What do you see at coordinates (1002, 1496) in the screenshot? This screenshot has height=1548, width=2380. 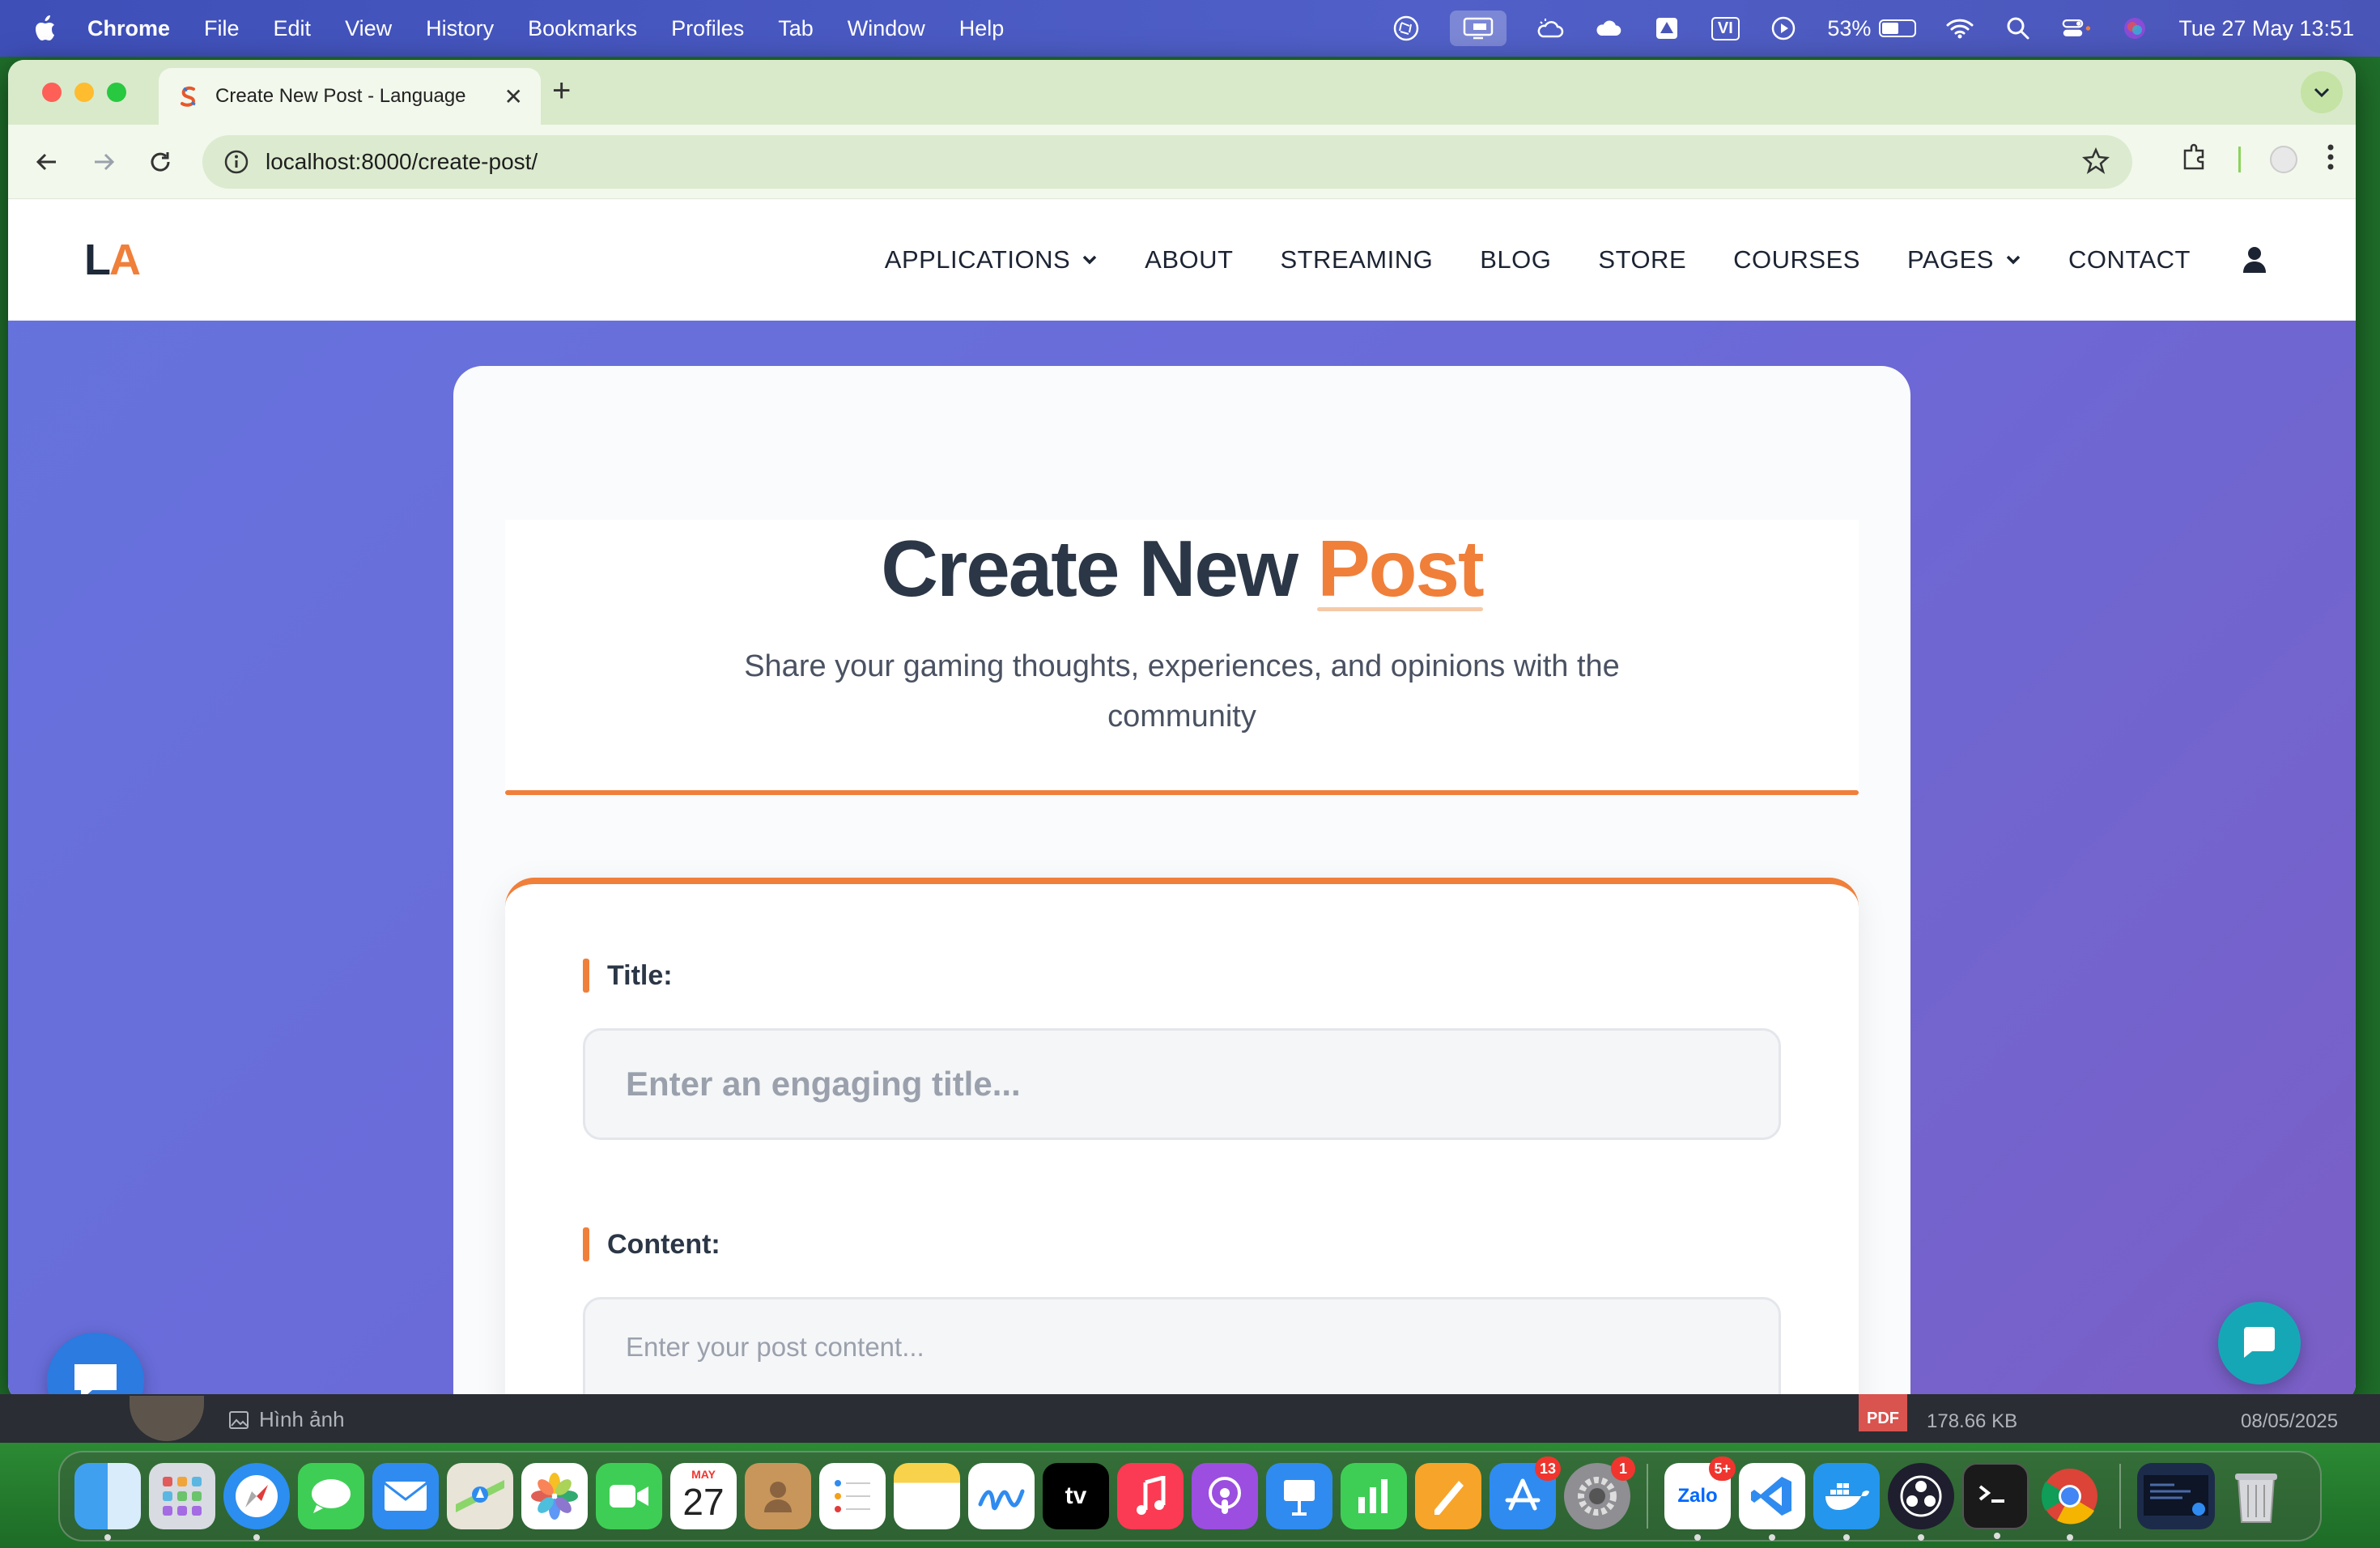 I see `freeform-icon` at bounding box center [1002, 1496].